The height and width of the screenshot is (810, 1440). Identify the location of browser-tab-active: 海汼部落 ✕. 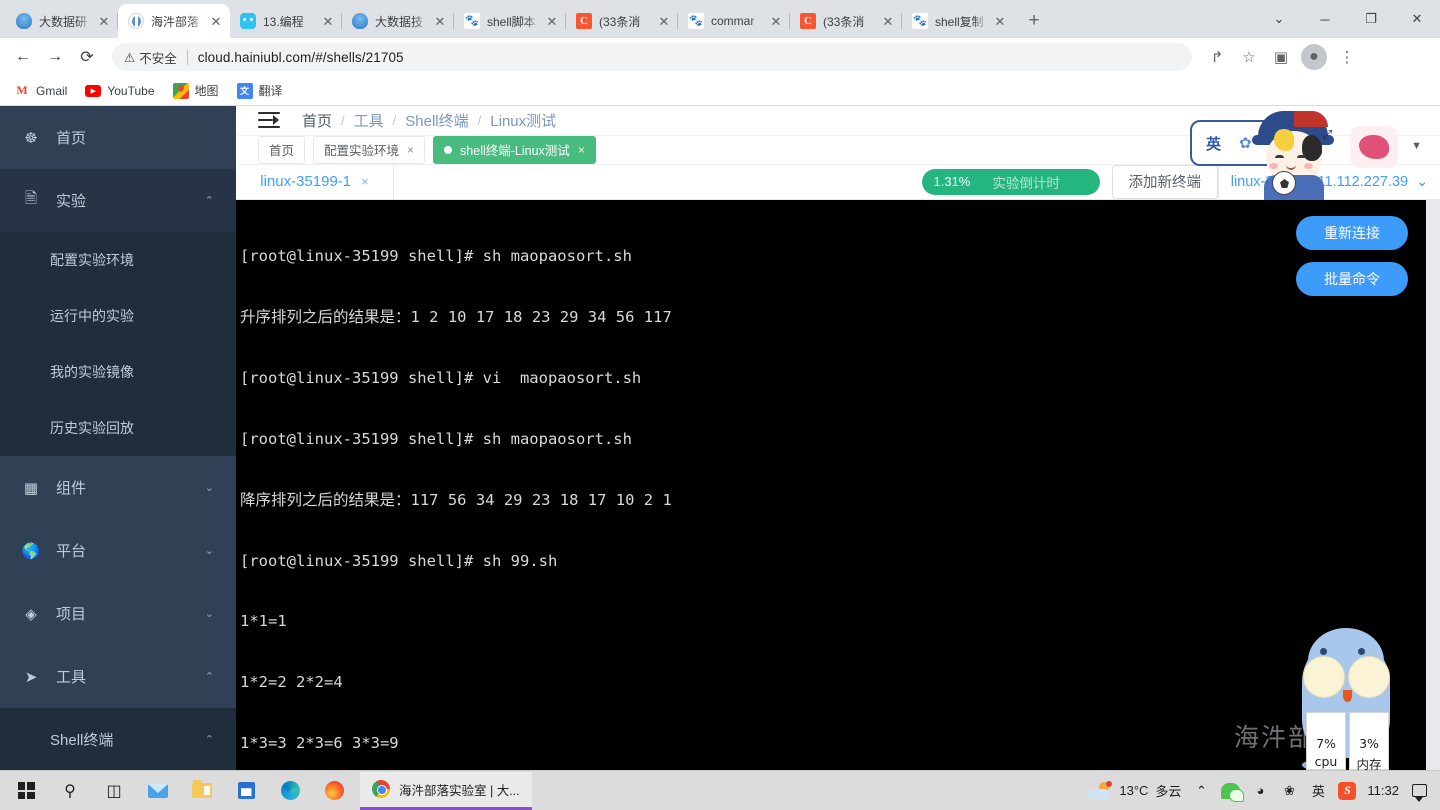
(174, 21).